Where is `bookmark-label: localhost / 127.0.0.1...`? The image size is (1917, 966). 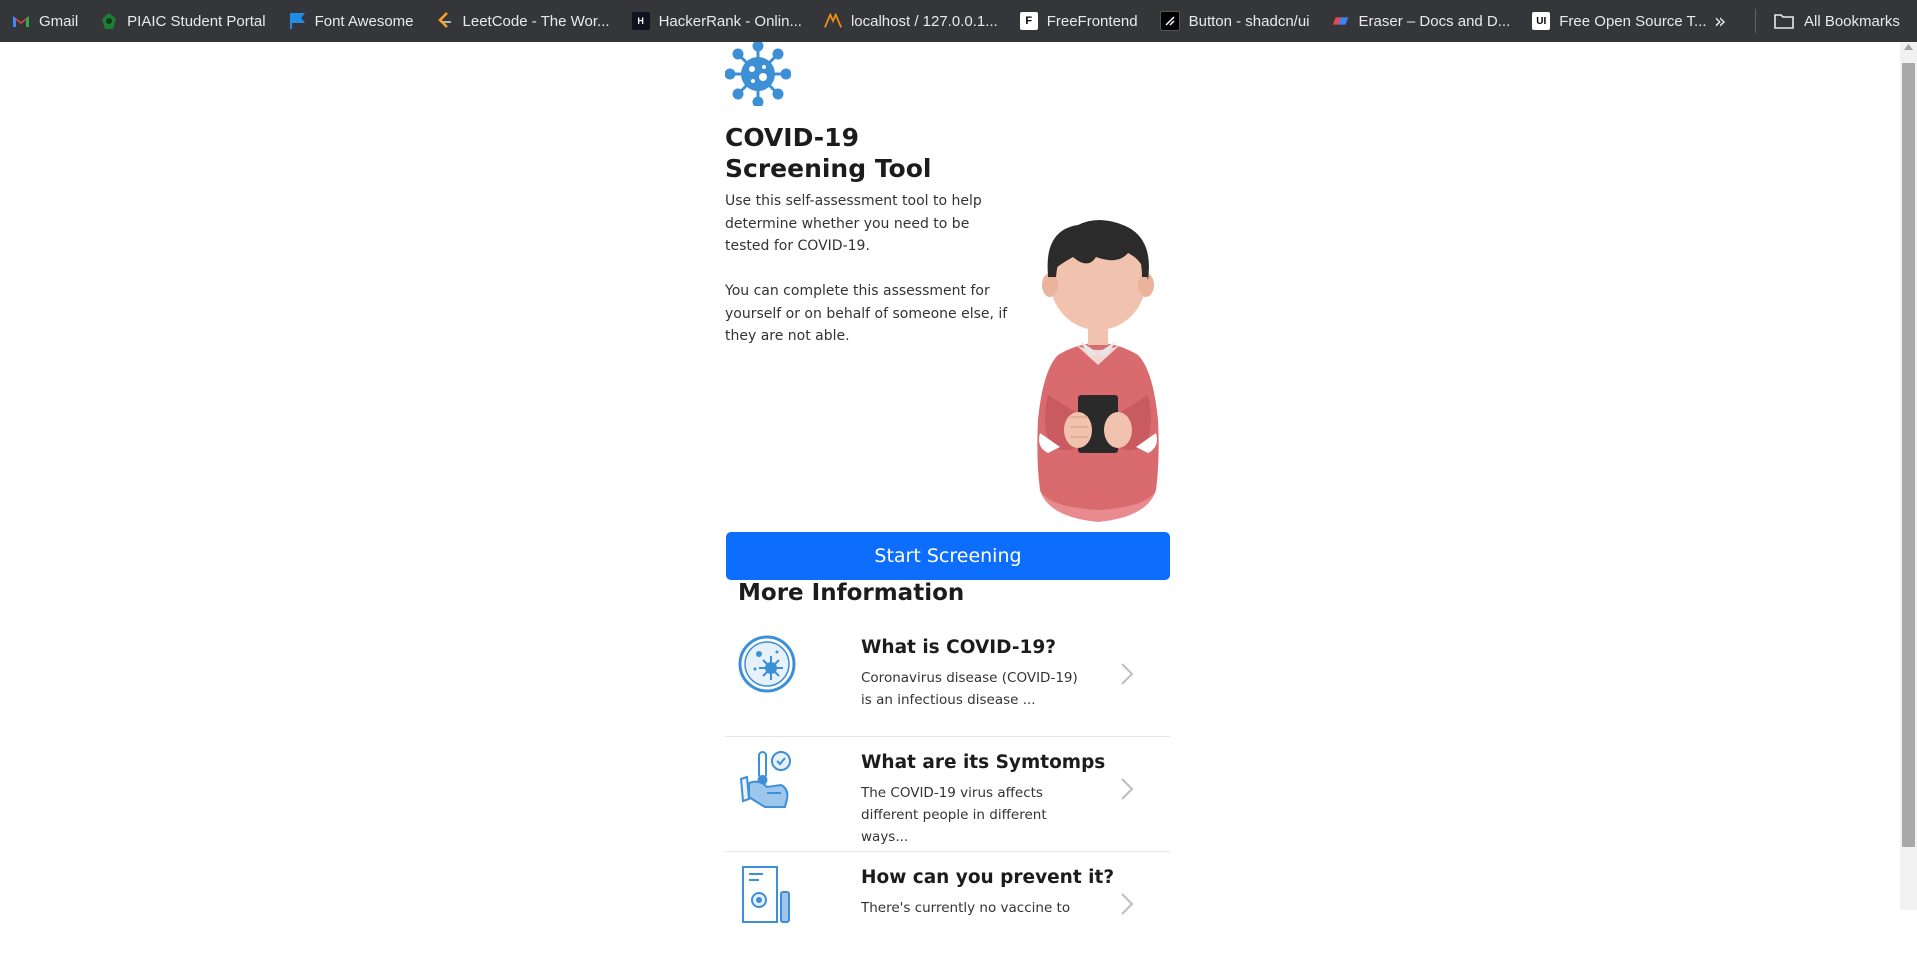
bookmark-label: localhost / 127.0.0.1... is located at coordinates (924, 21).